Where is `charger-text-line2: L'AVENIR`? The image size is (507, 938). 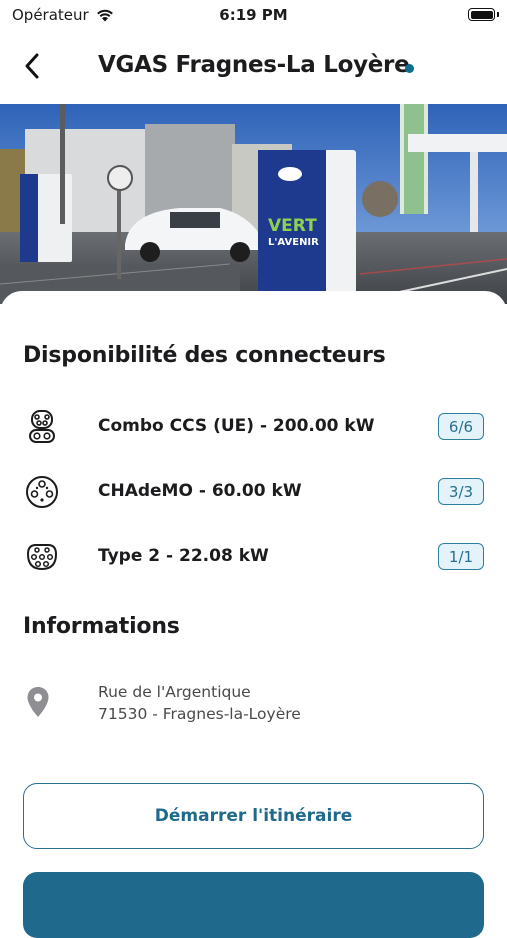
charger-text-line2: L'AVENIR is located at coordinates (293, 242).